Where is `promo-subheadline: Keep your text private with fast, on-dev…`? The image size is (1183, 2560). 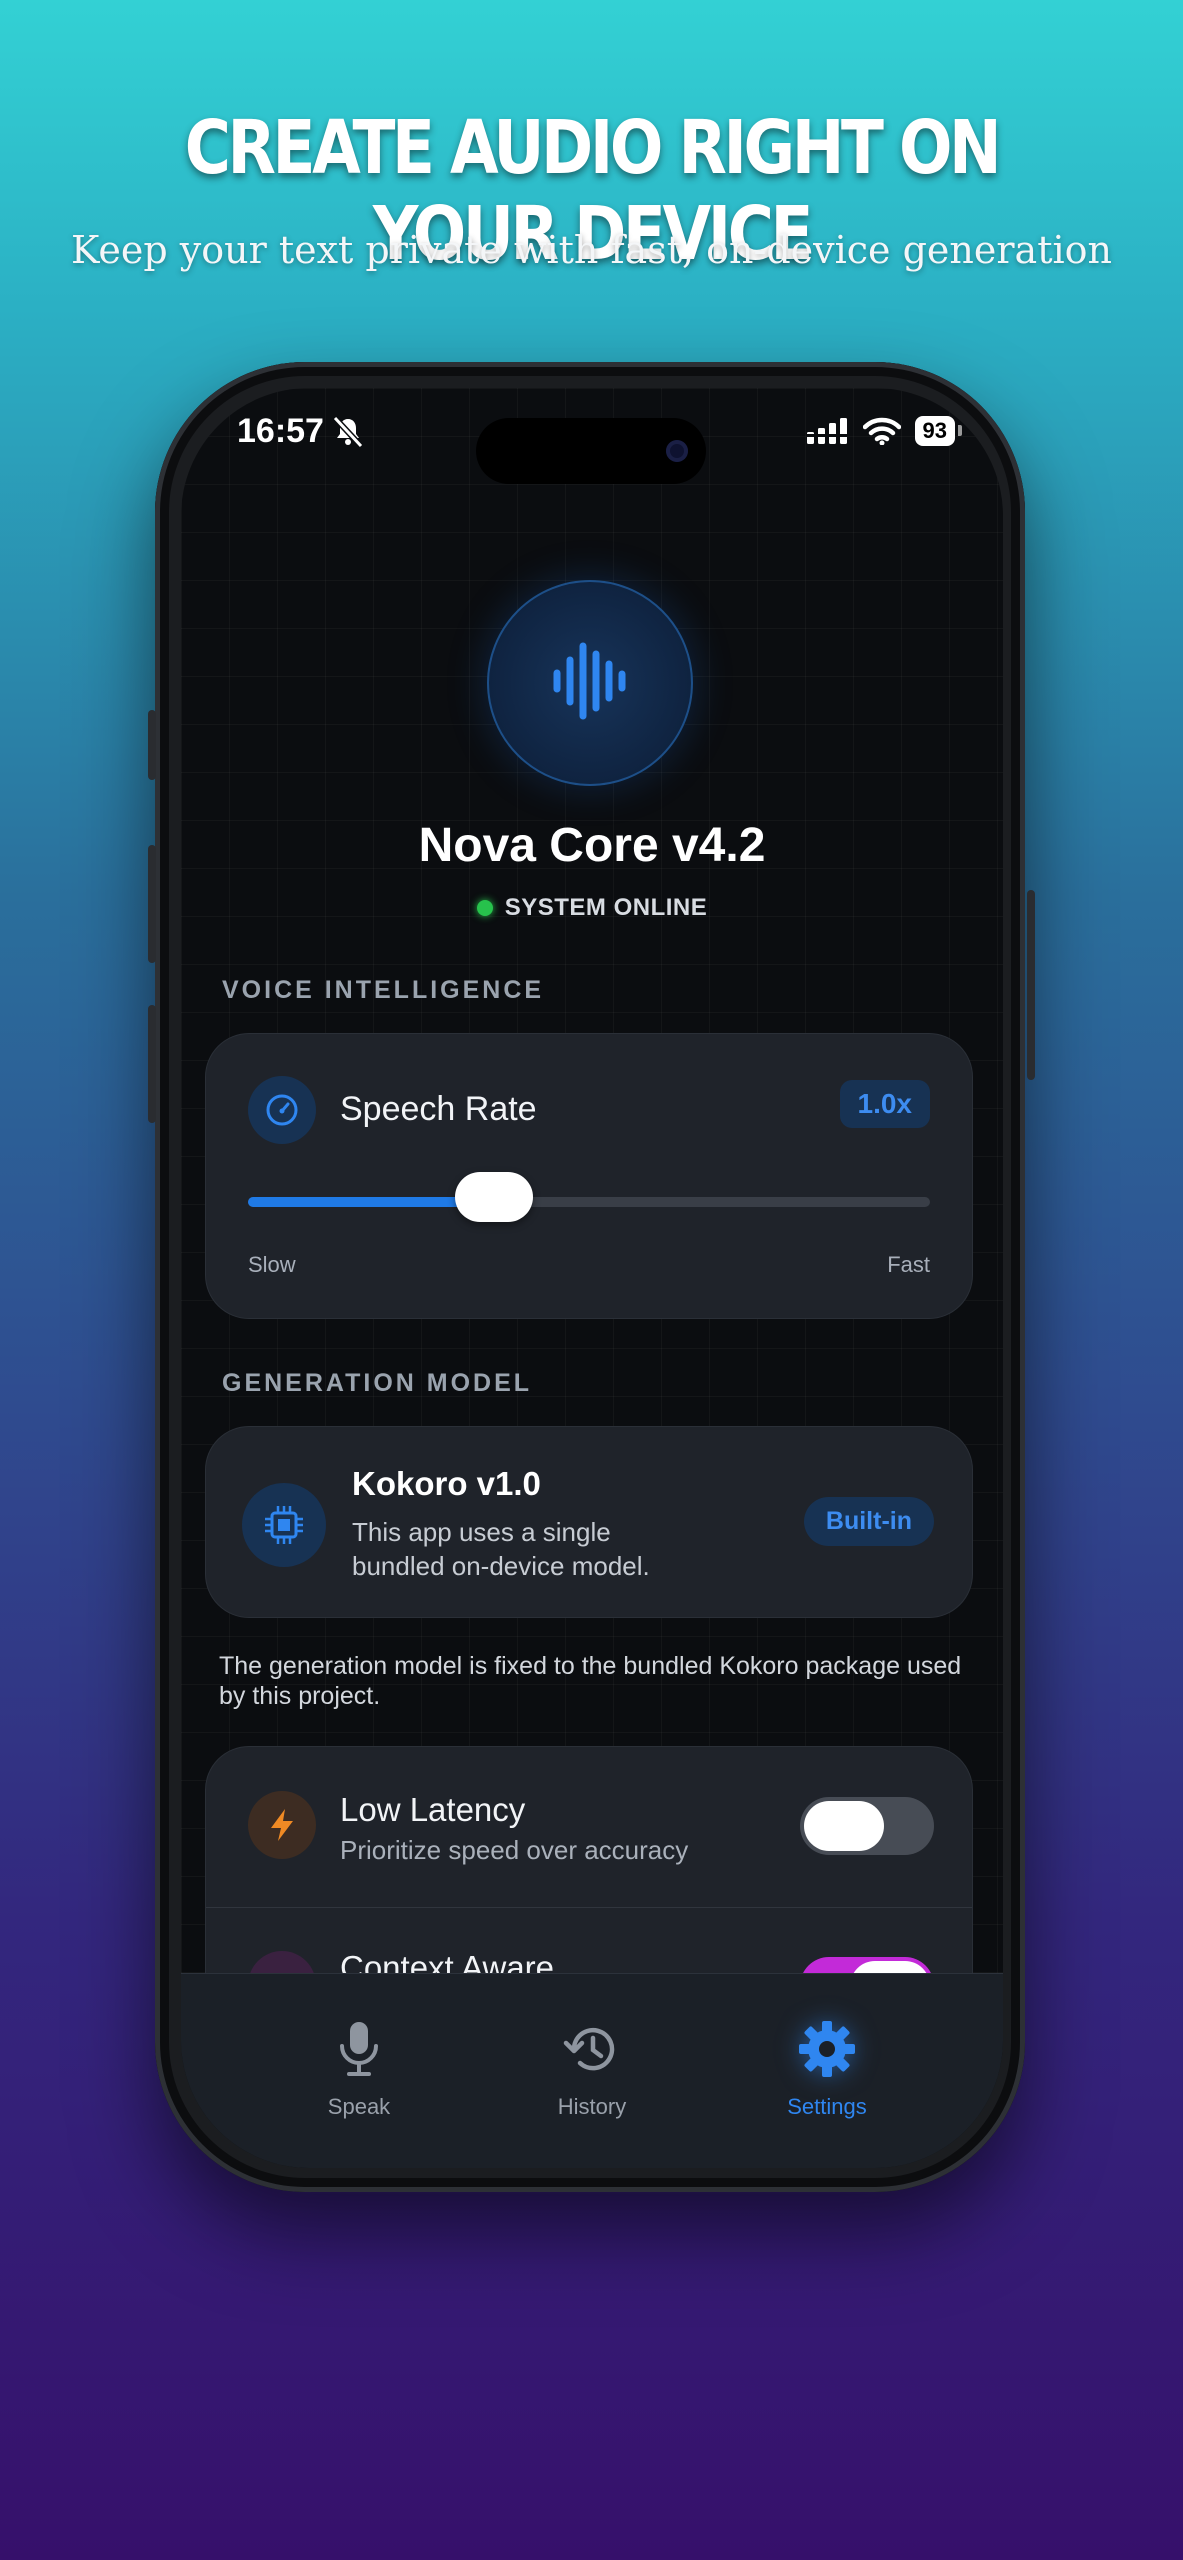
promo-subheadline: Keep your text private with fast, on-dev… is located at coordinates (591, 250).